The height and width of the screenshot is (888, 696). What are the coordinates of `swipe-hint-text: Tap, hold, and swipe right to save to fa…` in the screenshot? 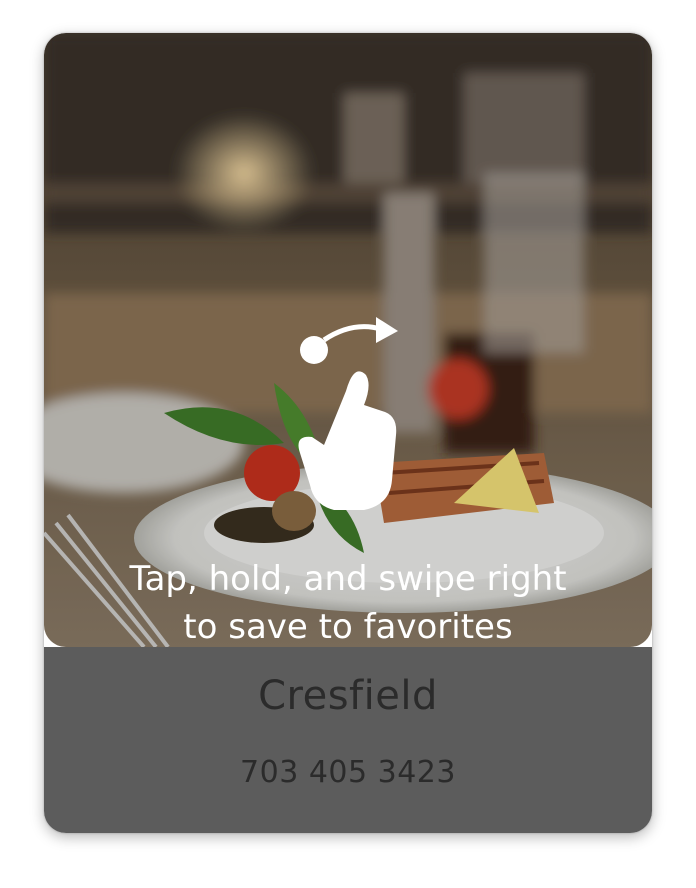 It's located at (348, 601).